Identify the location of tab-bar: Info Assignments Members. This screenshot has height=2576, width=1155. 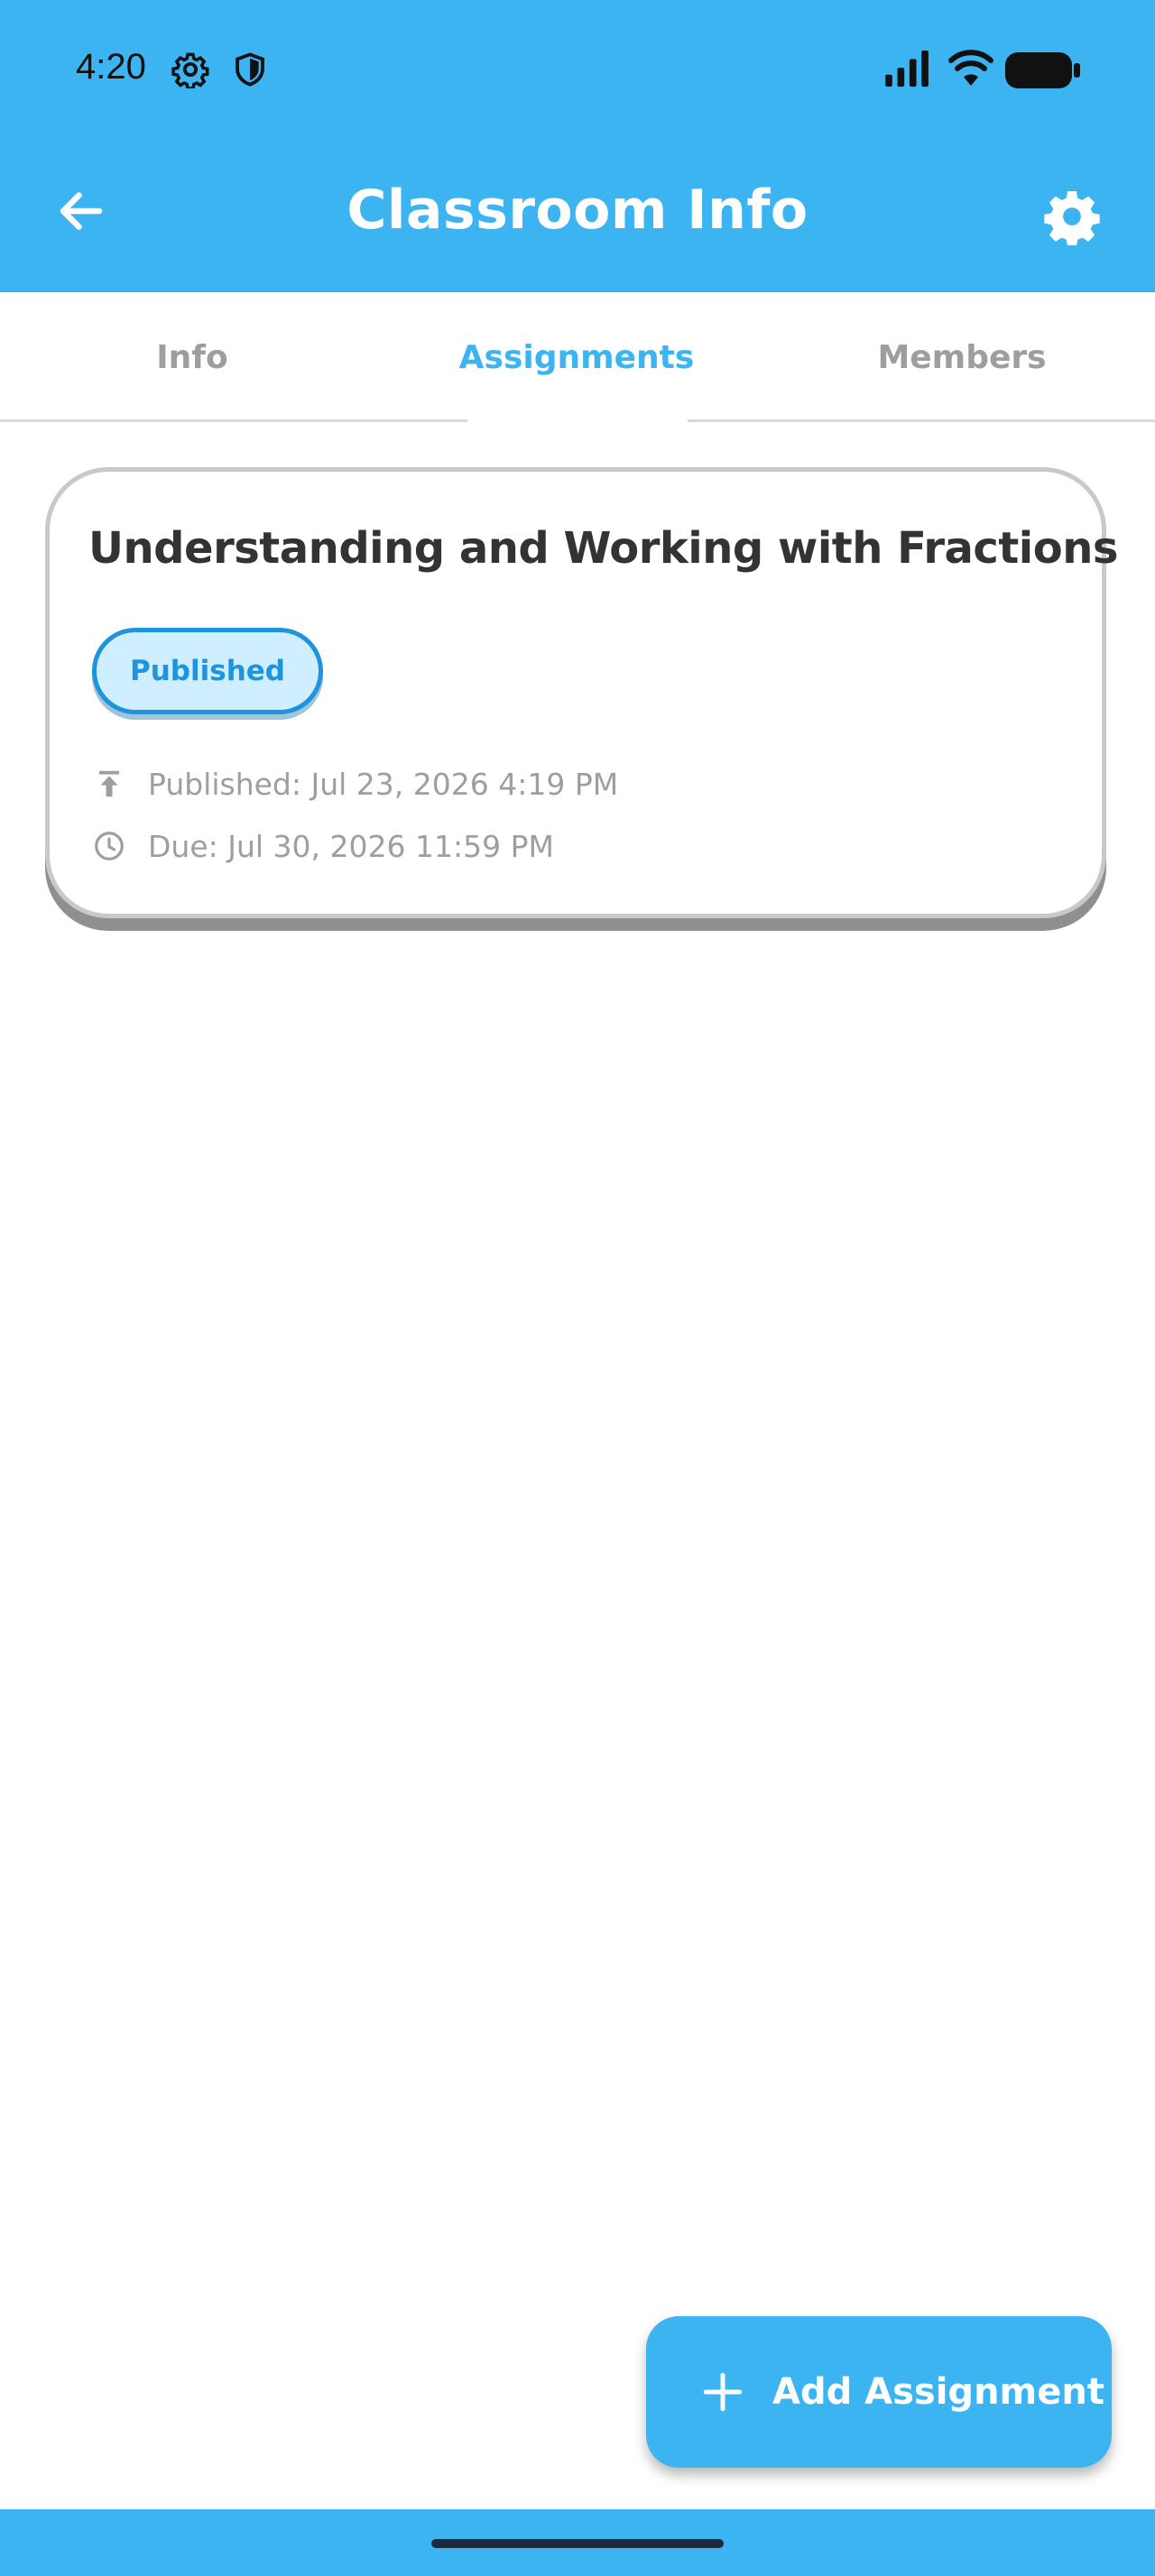
(577, 357).